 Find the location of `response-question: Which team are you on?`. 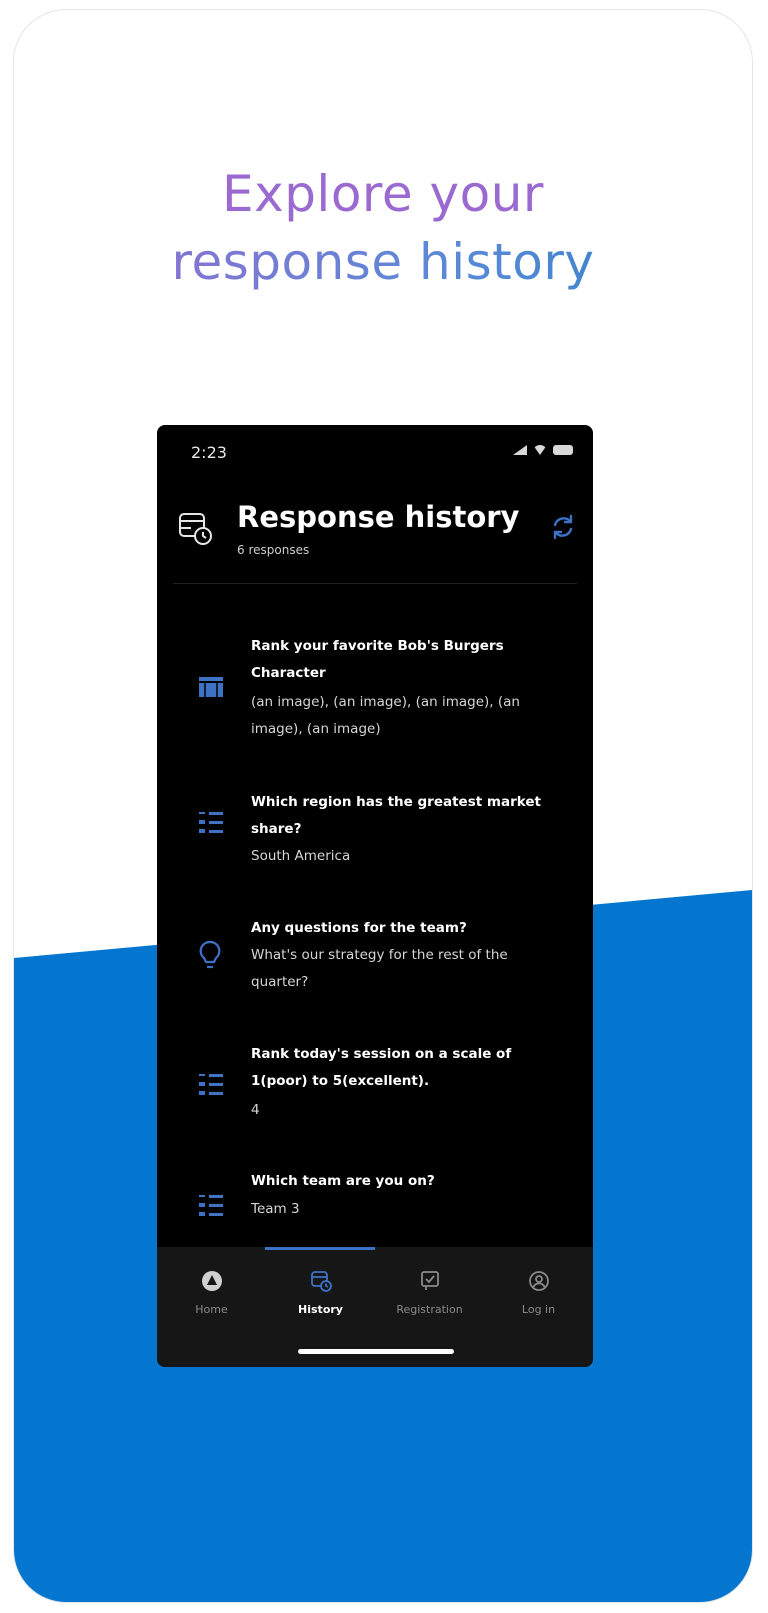

response-question: Which team are you on? is located at coordinates (343, 1181).